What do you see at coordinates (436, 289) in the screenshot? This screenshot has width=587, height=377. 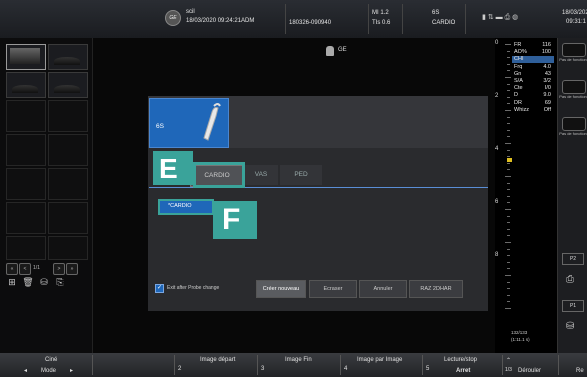 I see `reset-2dhar-button: RAZ 2DHAR` at bounding box center [436, 289].